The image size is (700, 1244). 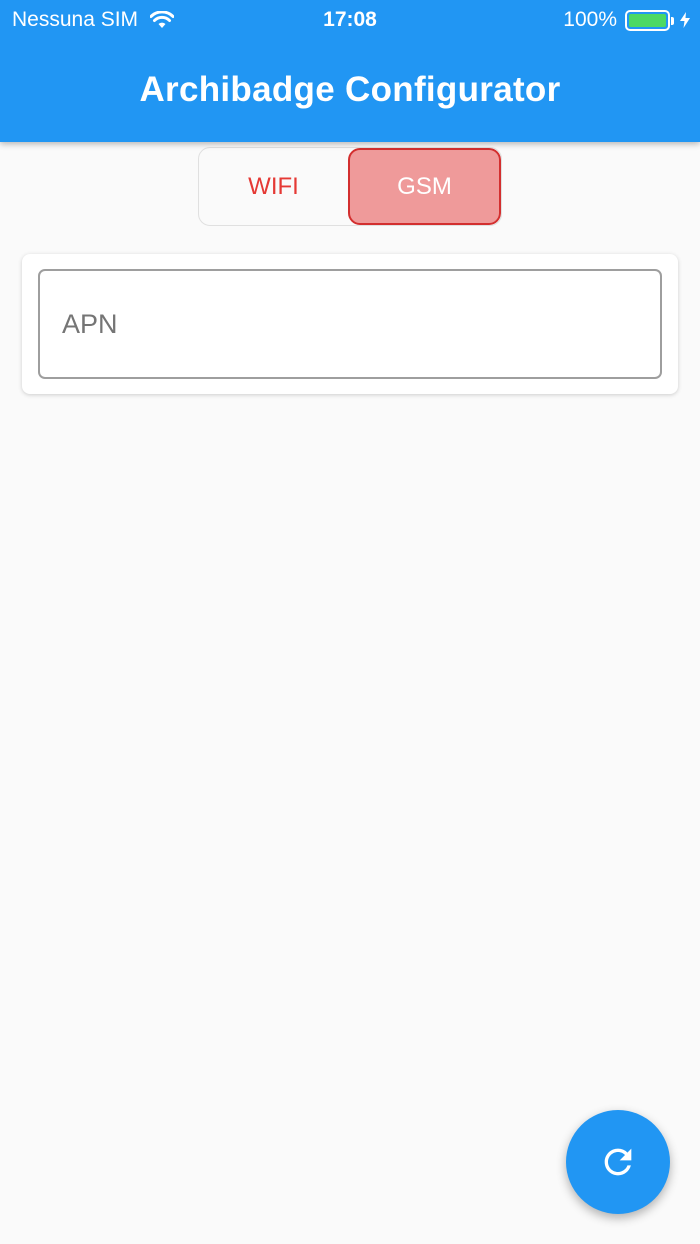 What do you see at coordinates (590, 19) in the screenshot?
I see `battery-percent: 100%` at bounding box center [590, 19].